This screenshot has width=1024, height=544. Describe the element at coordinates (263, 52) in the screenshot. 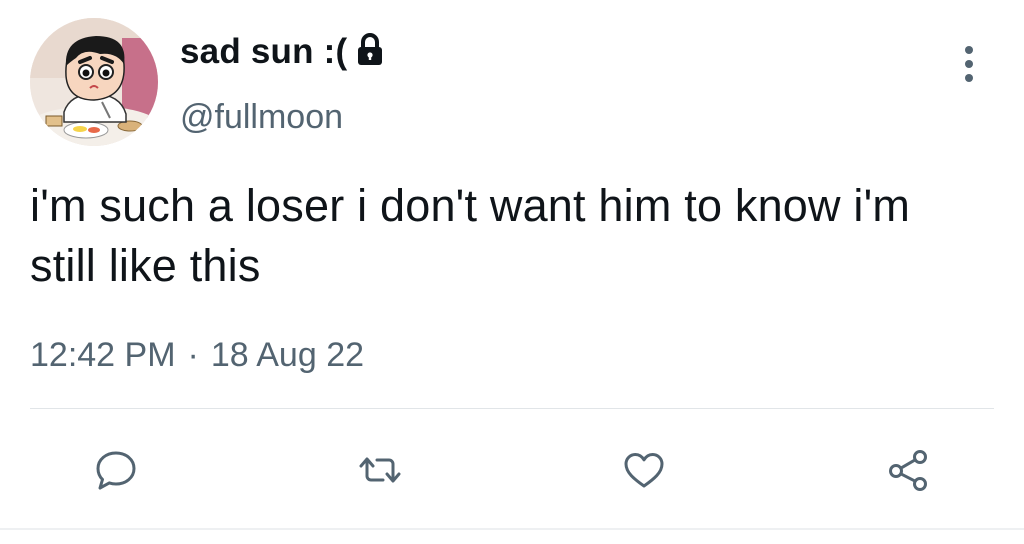

I see `display-name: sad sun :(` at that location.